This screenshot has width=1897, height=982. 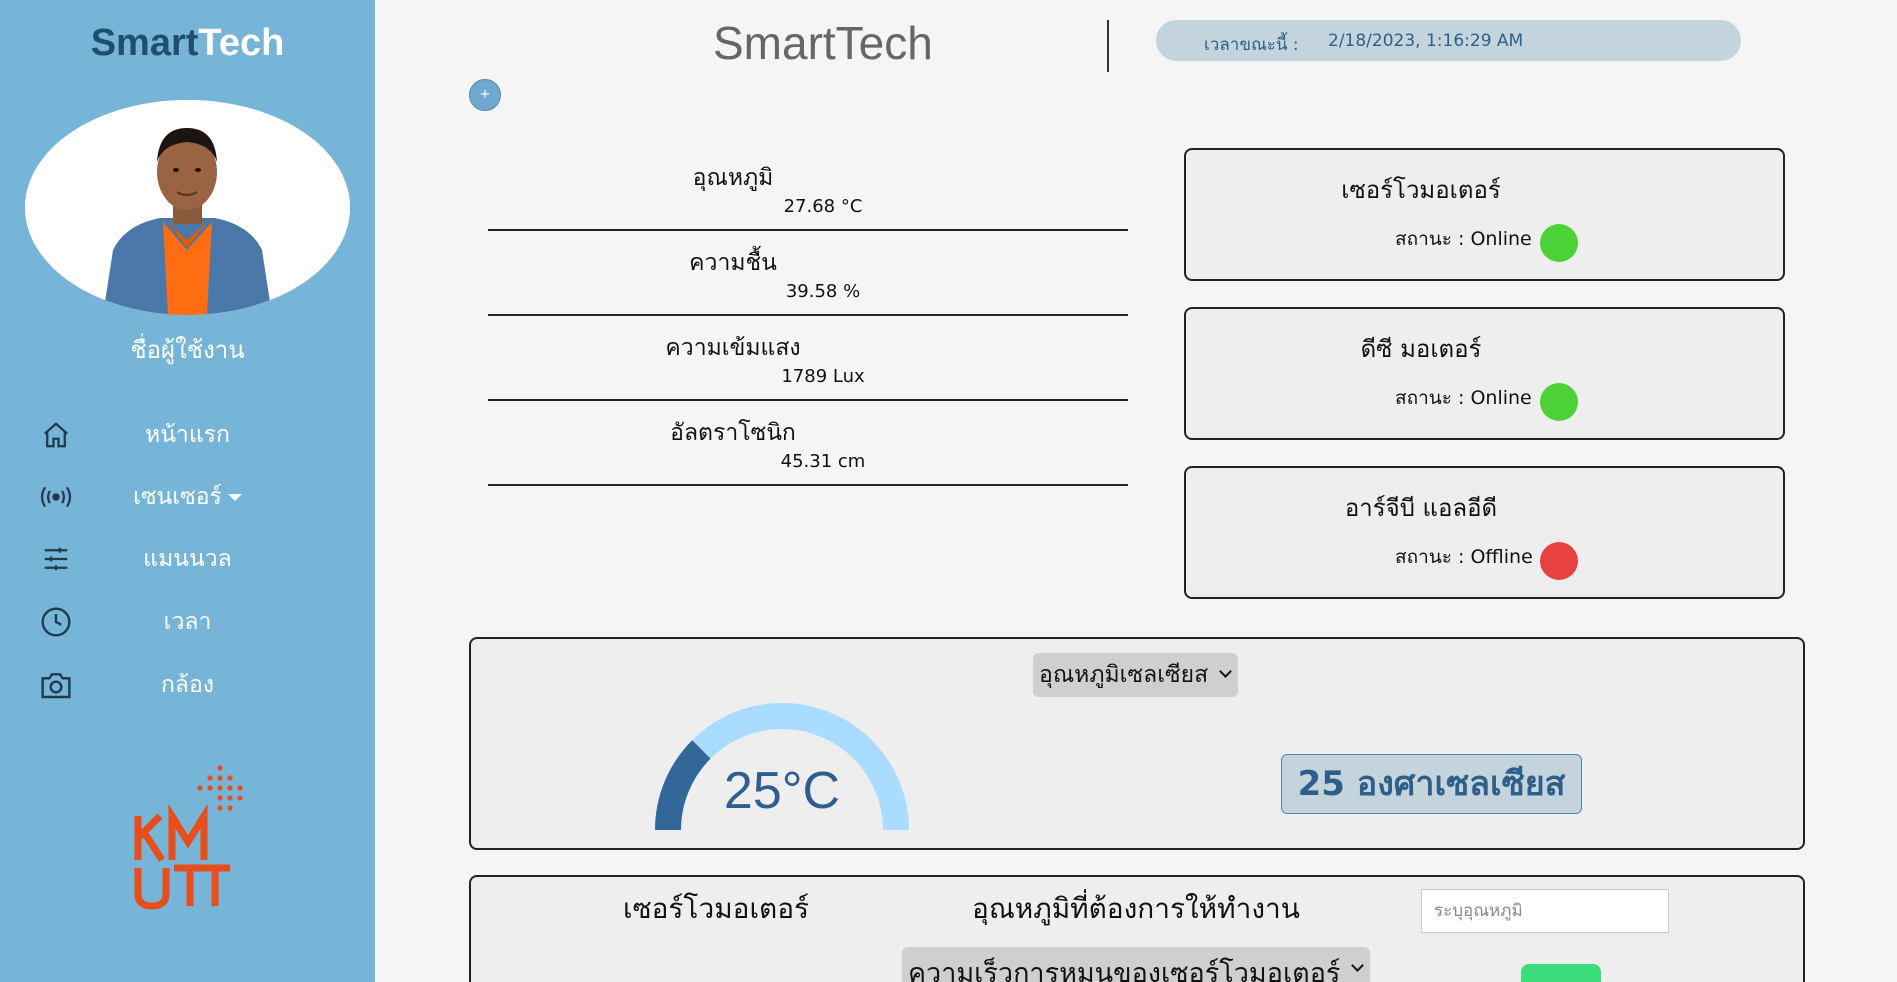 What do you see at coordinates (1251, 45) in the screenshot?
I see `time-label: เวลาขณะนี้ :` at bounding box center [1251, 45].